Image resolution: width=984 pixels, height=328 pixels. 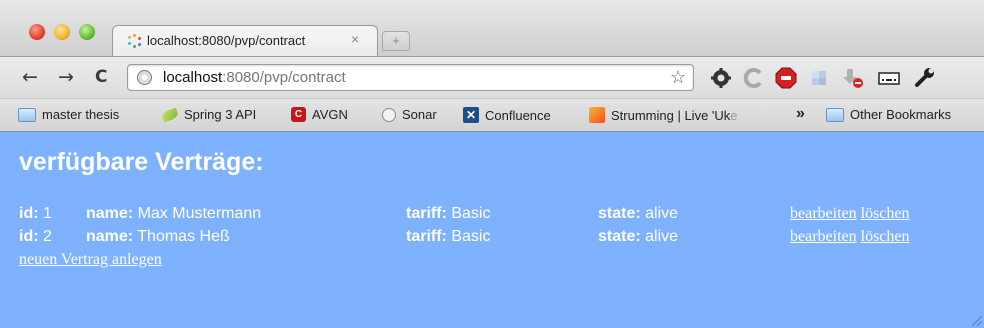 What do you see at coordinates (35, 213) in the screenshot?
I see `contract-id: id: 1` at bounding box center [35, 213].